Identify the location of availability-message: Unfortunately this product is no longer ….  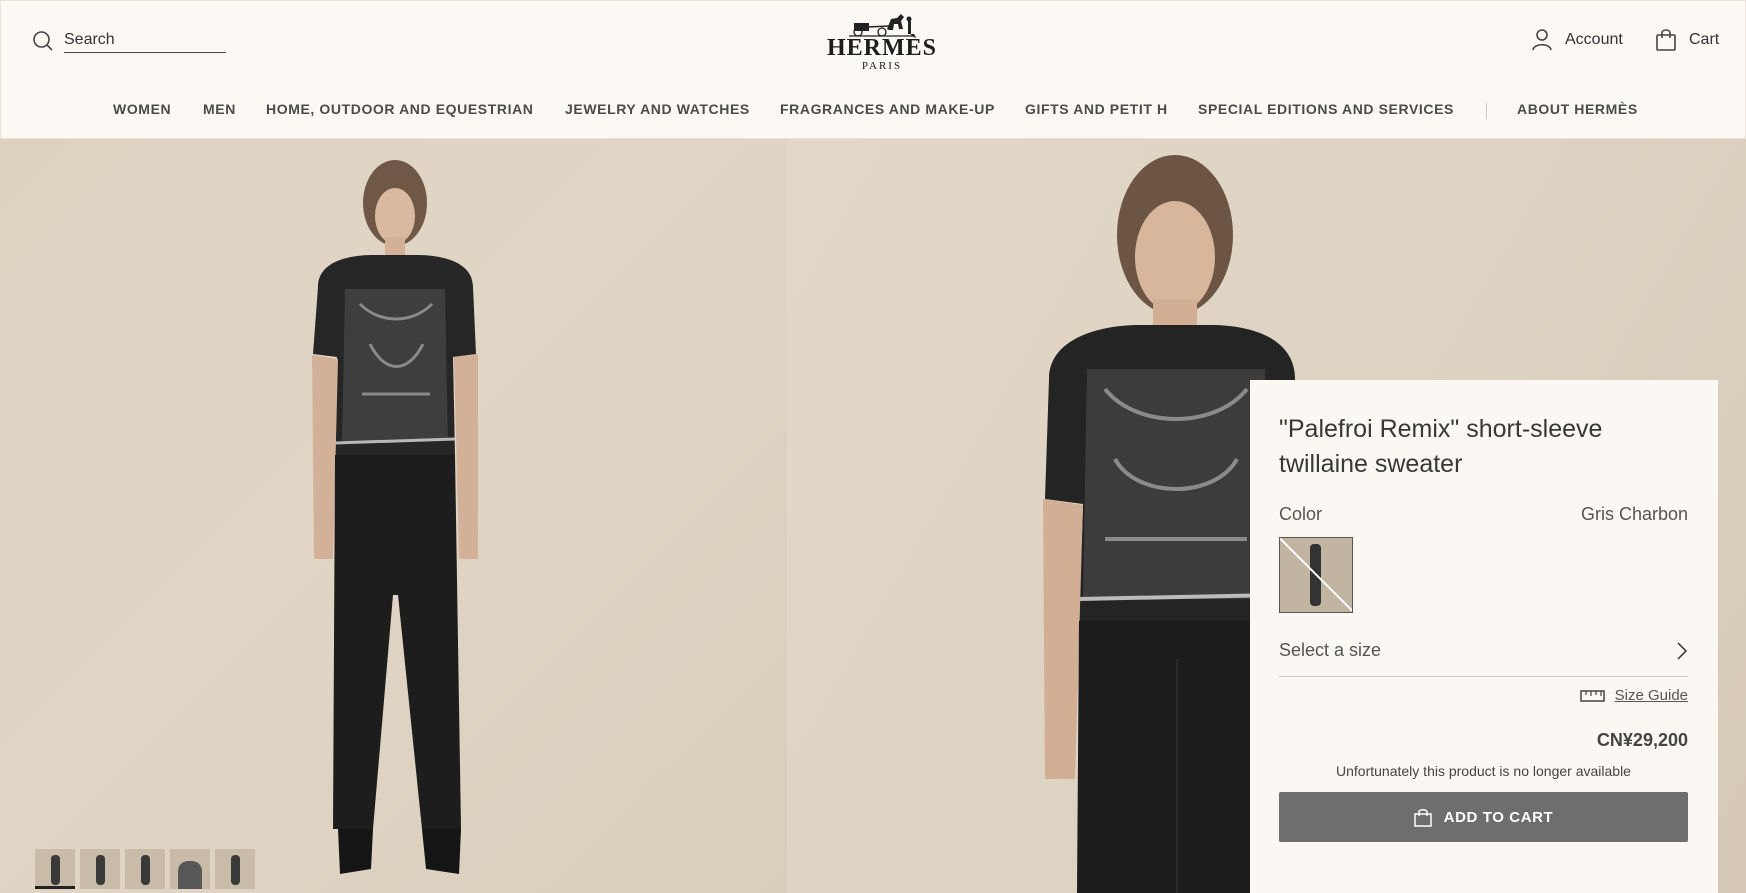
(1483, 771).